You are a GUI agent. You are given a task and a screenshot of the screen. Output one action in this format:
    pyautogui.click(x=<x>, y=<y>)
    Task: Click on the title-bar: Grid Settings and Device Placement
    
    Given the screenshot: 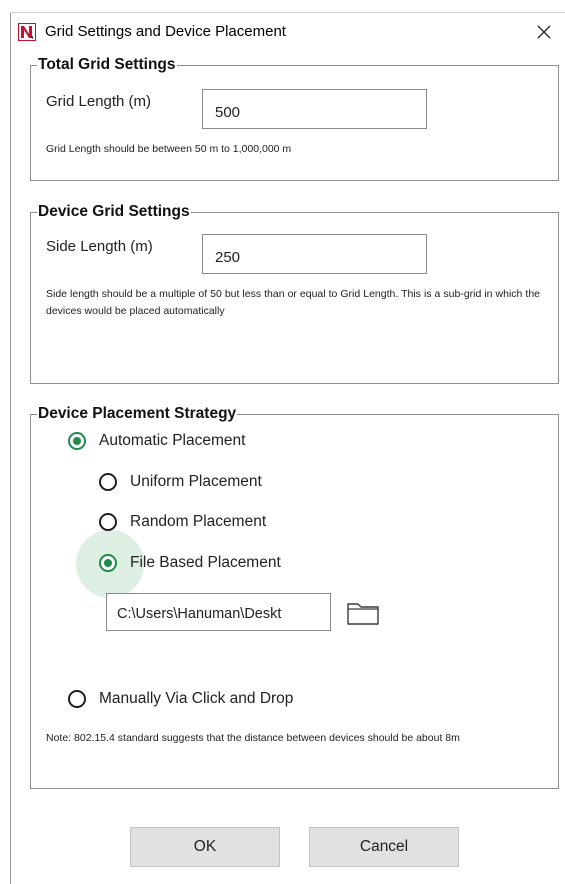 What is the action you would take?
    pyautogui.click(x=288, y=32)
    